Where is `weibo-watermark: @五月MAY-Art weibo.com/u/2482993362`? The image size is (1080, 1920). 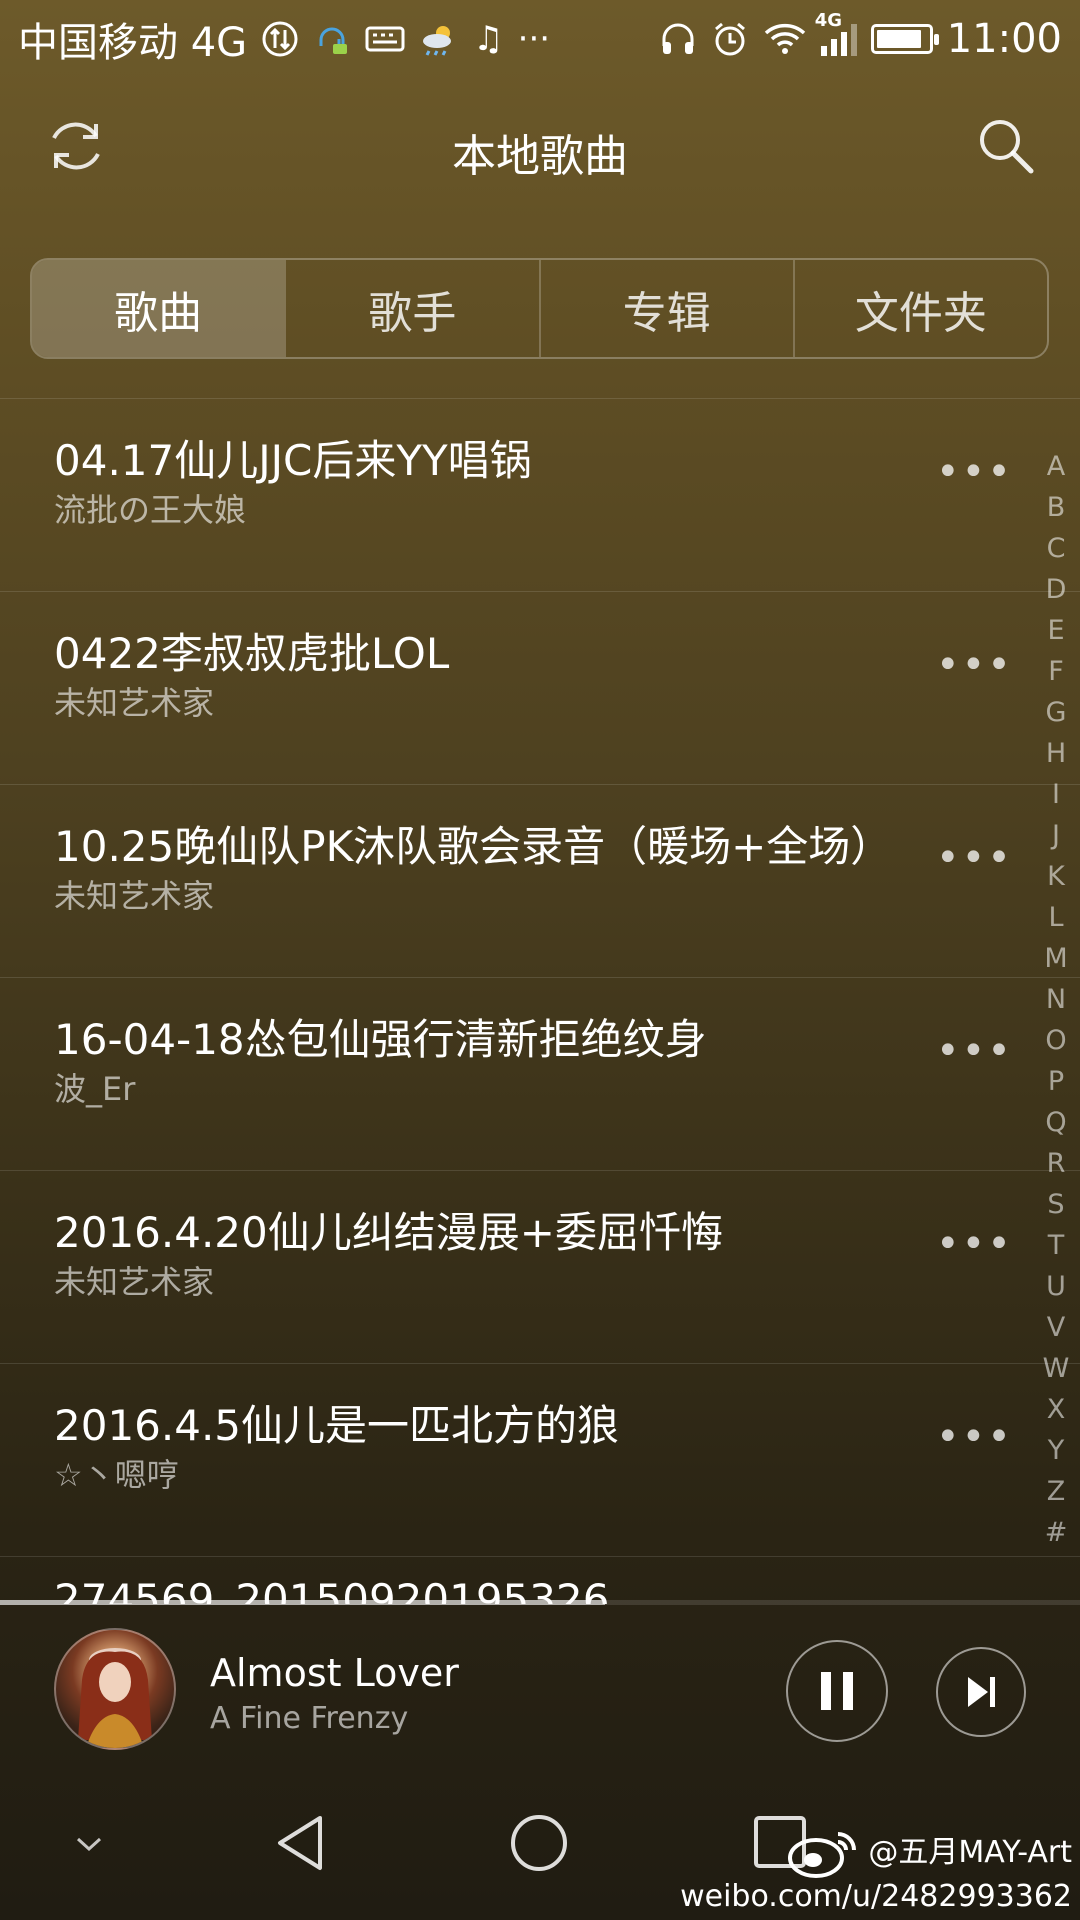 weibo-watermark: @五月MAY-Art weibo.com/u/2482993362 is located at coordinates (876, 1870).